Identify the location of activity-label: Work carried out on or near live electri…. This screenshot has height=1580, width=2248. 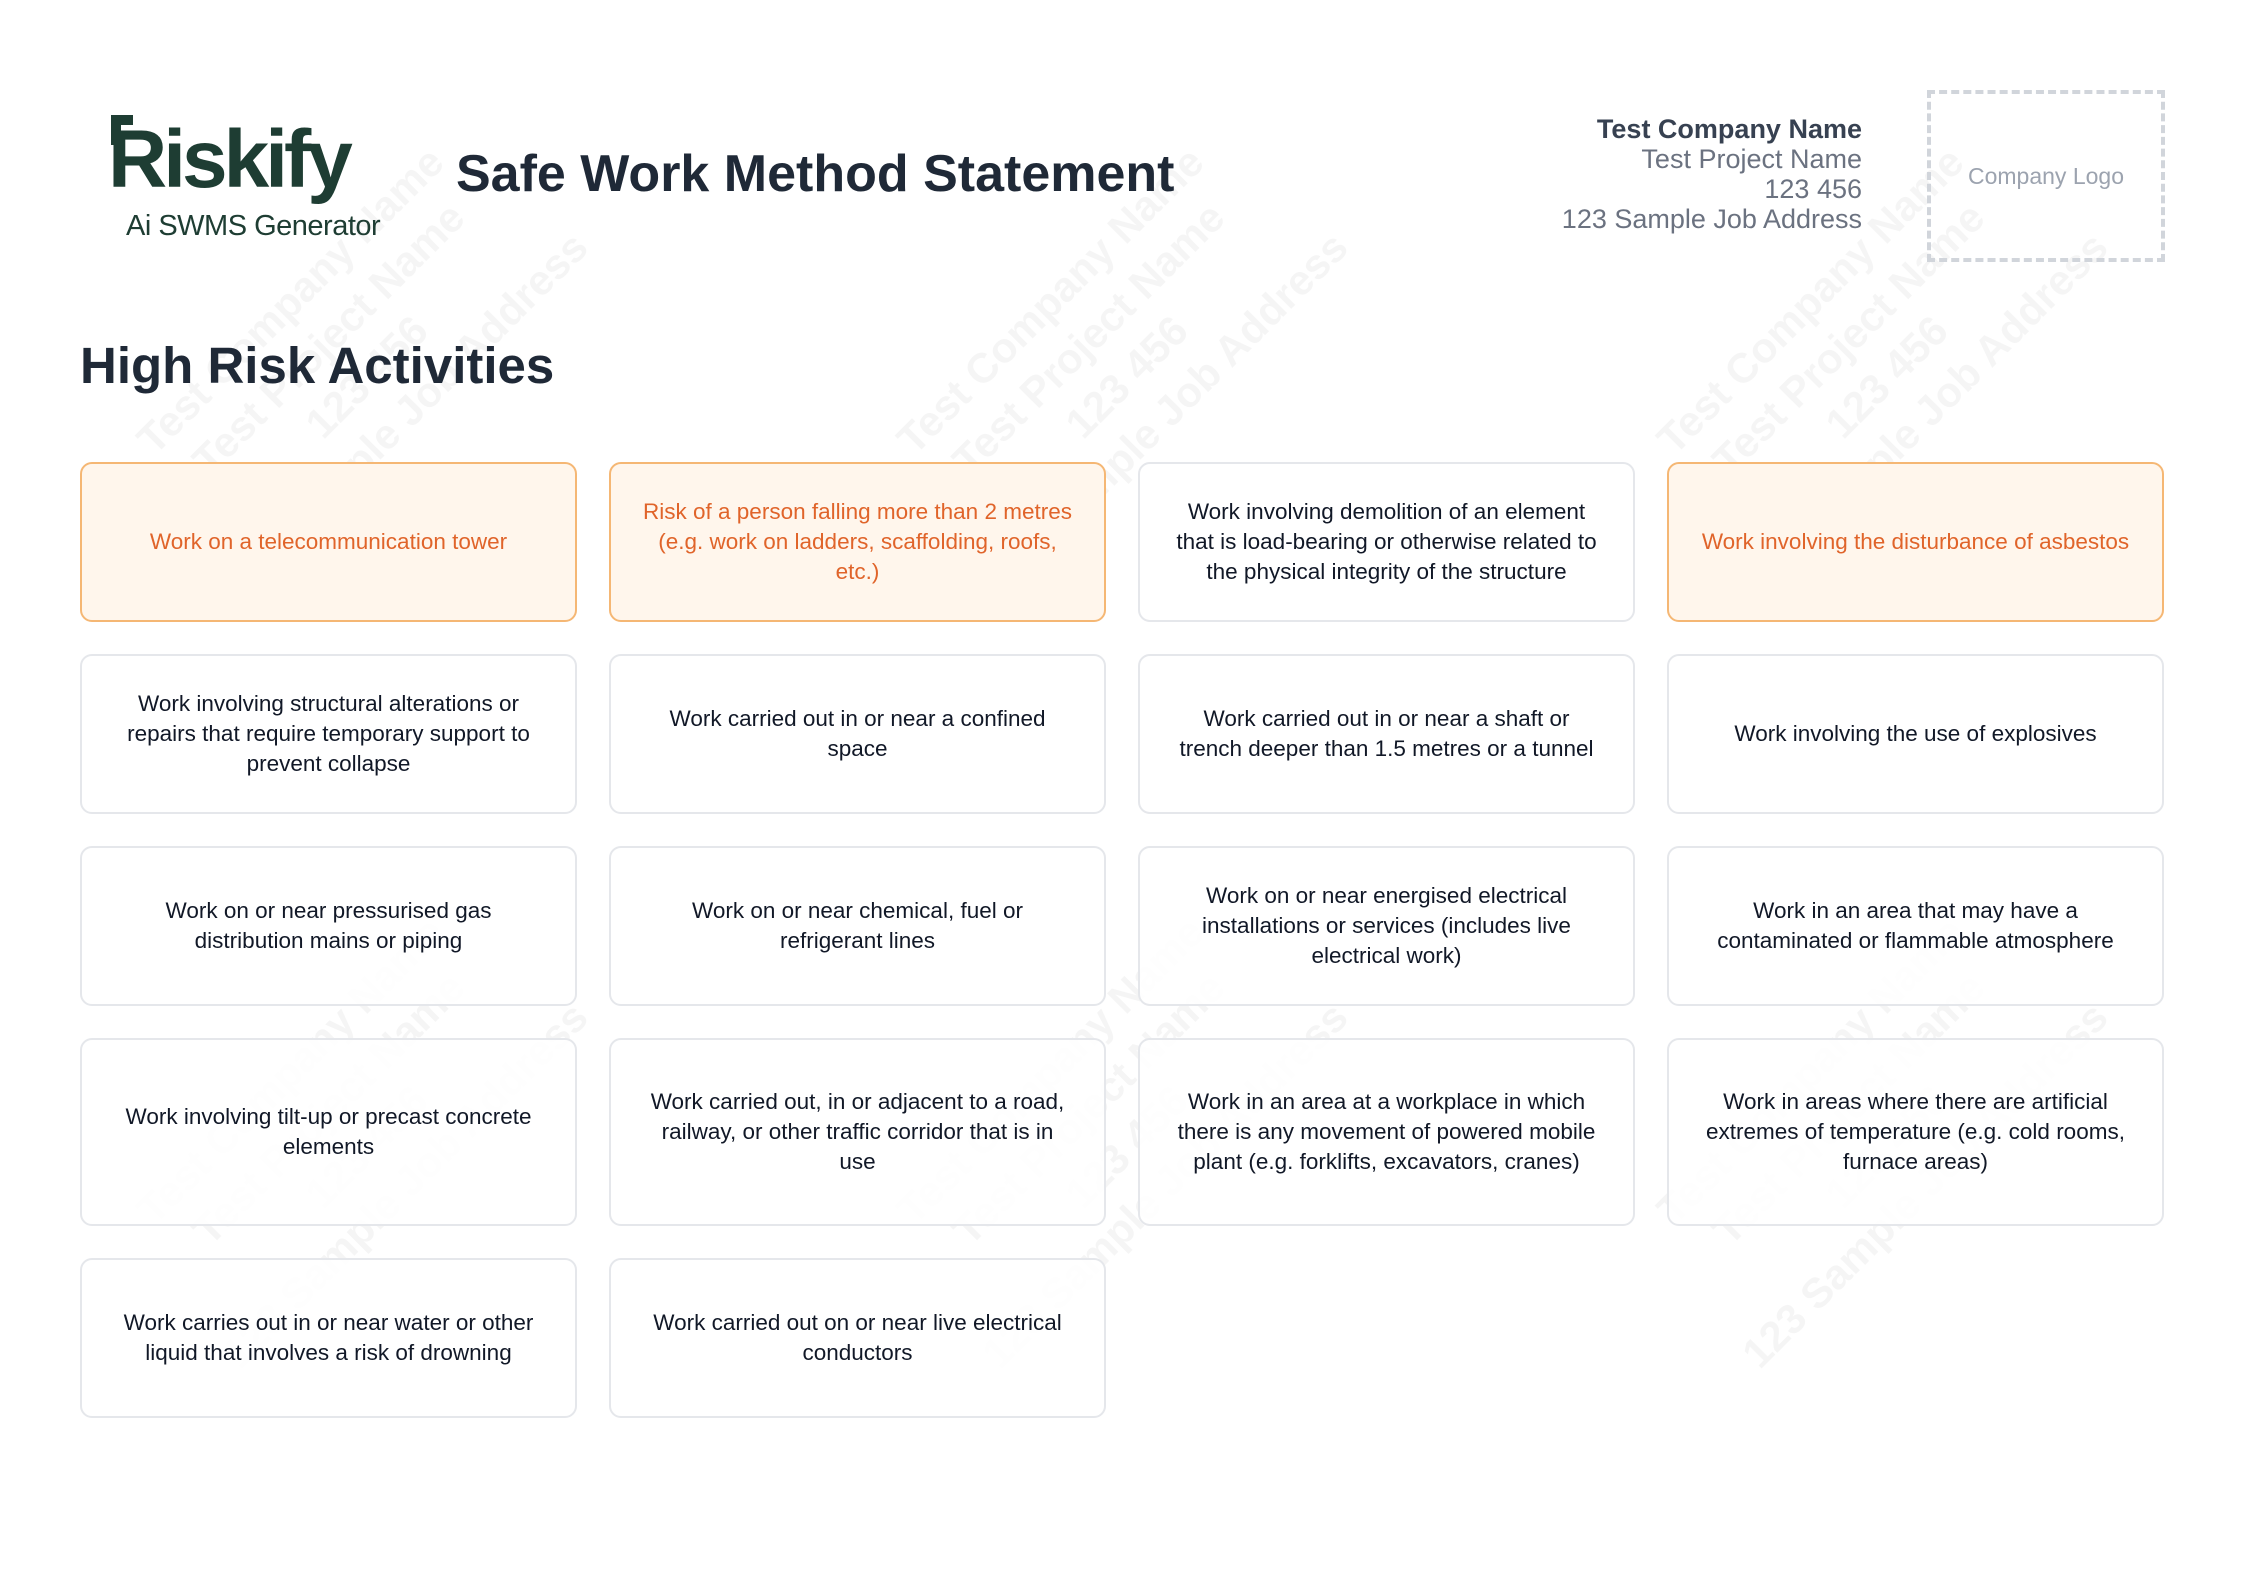
(857, 1337).